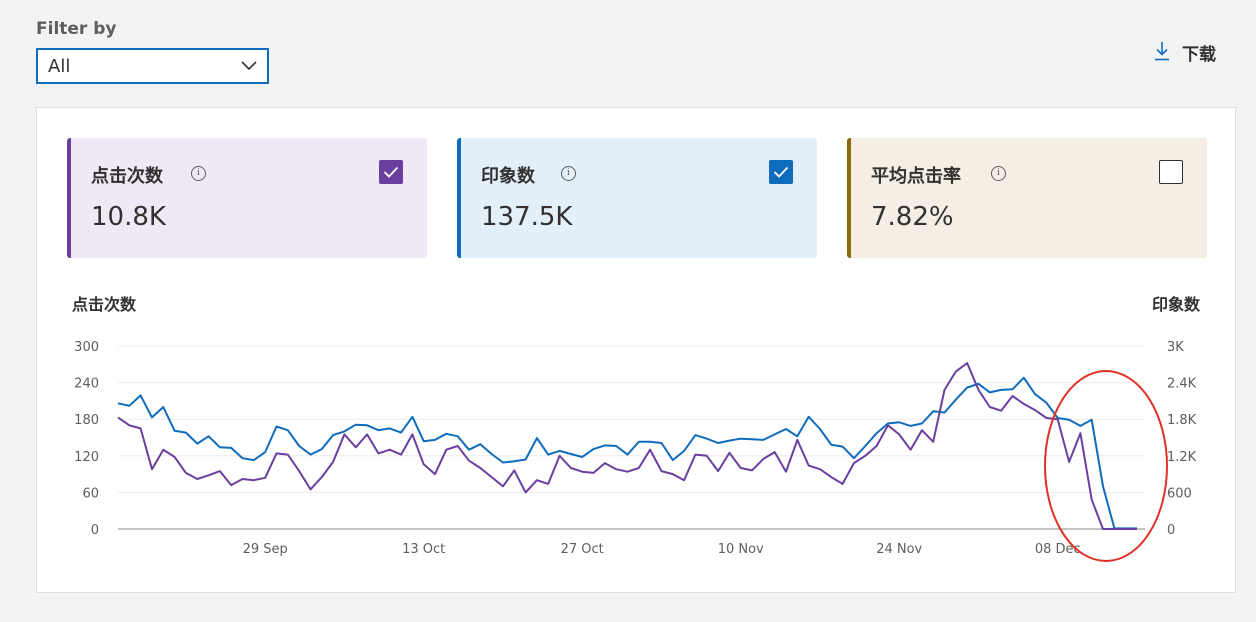 The width and height of the screenshot is (1256, 622). Describe the element at coordinates (1179, 493) in the screenshot. I see `y-right-tick-label: 600` at that location.